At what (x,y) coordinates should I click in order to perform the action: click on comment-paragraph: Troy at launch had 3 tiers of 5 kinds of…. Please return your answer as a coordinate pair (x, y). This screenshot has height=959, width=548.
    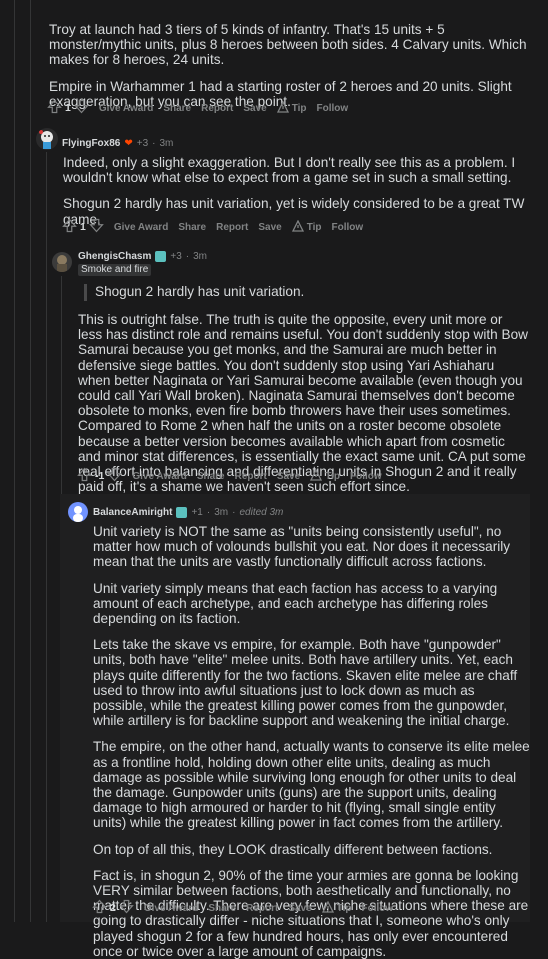
    Looking at the image, I should click on (288, 45).